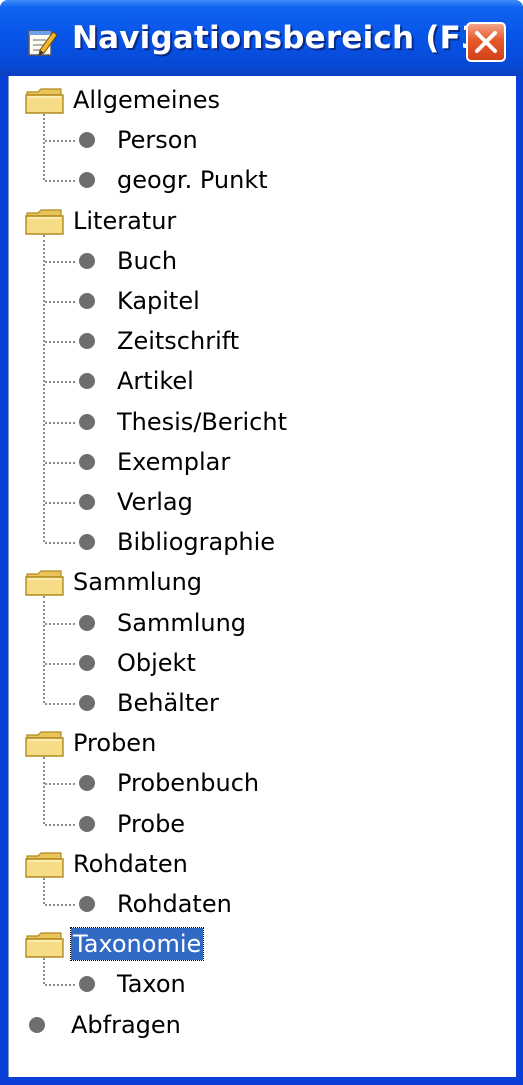  What do you see at coordinates (151, 984) in the screenshot?
I see `tree-item-label: Taxon` at bounding box center [151, 984].